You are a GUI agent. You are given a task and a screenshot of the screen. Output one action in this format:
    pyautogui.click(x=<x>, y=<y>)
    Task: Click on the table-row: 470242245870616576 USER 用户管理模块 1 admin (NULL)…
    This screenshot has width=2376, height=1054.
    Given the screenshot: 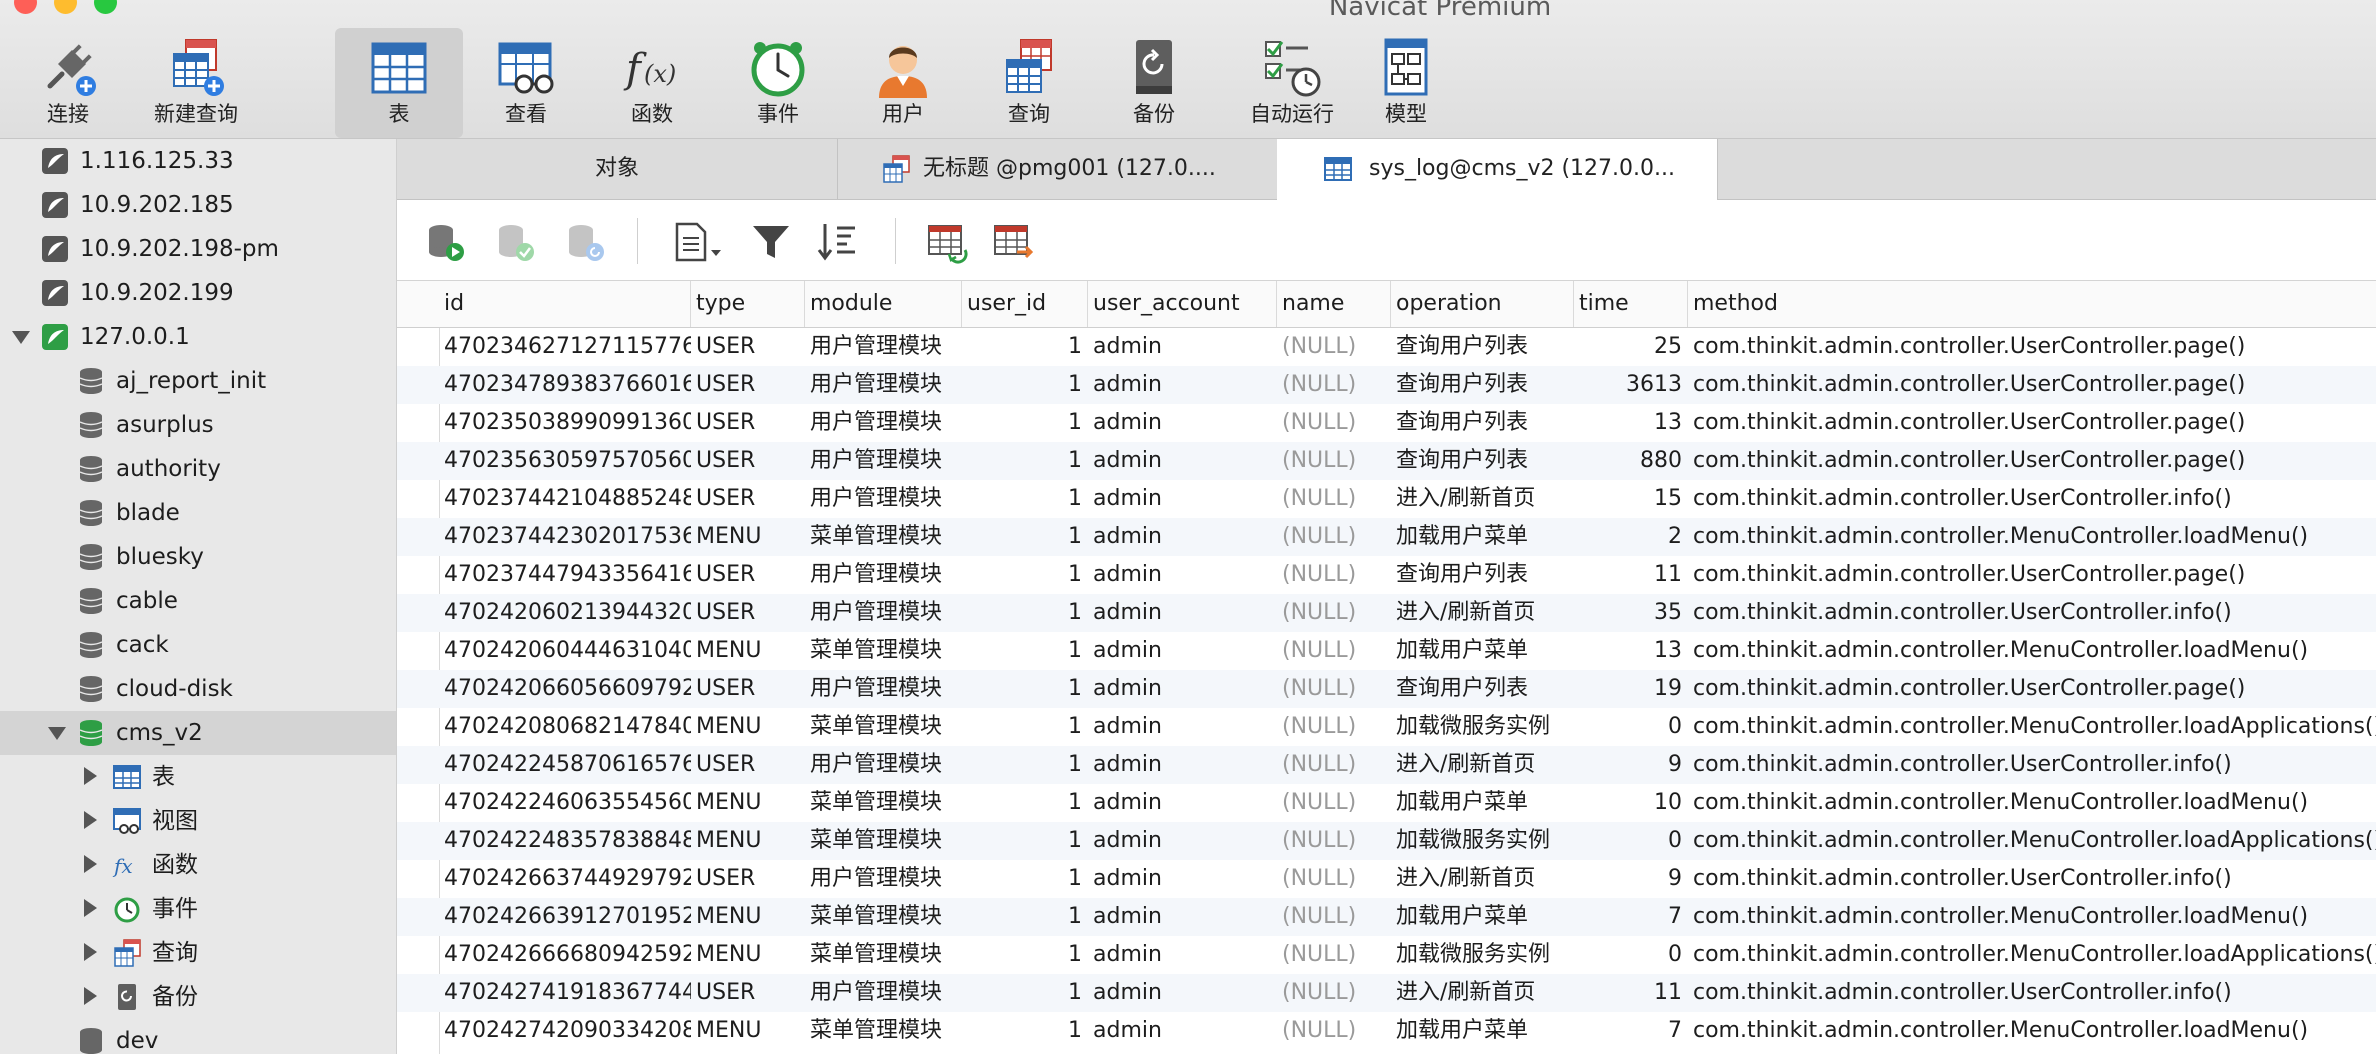 What is the action you would take?
    pyautogui.click(x=1386, y=765)
    